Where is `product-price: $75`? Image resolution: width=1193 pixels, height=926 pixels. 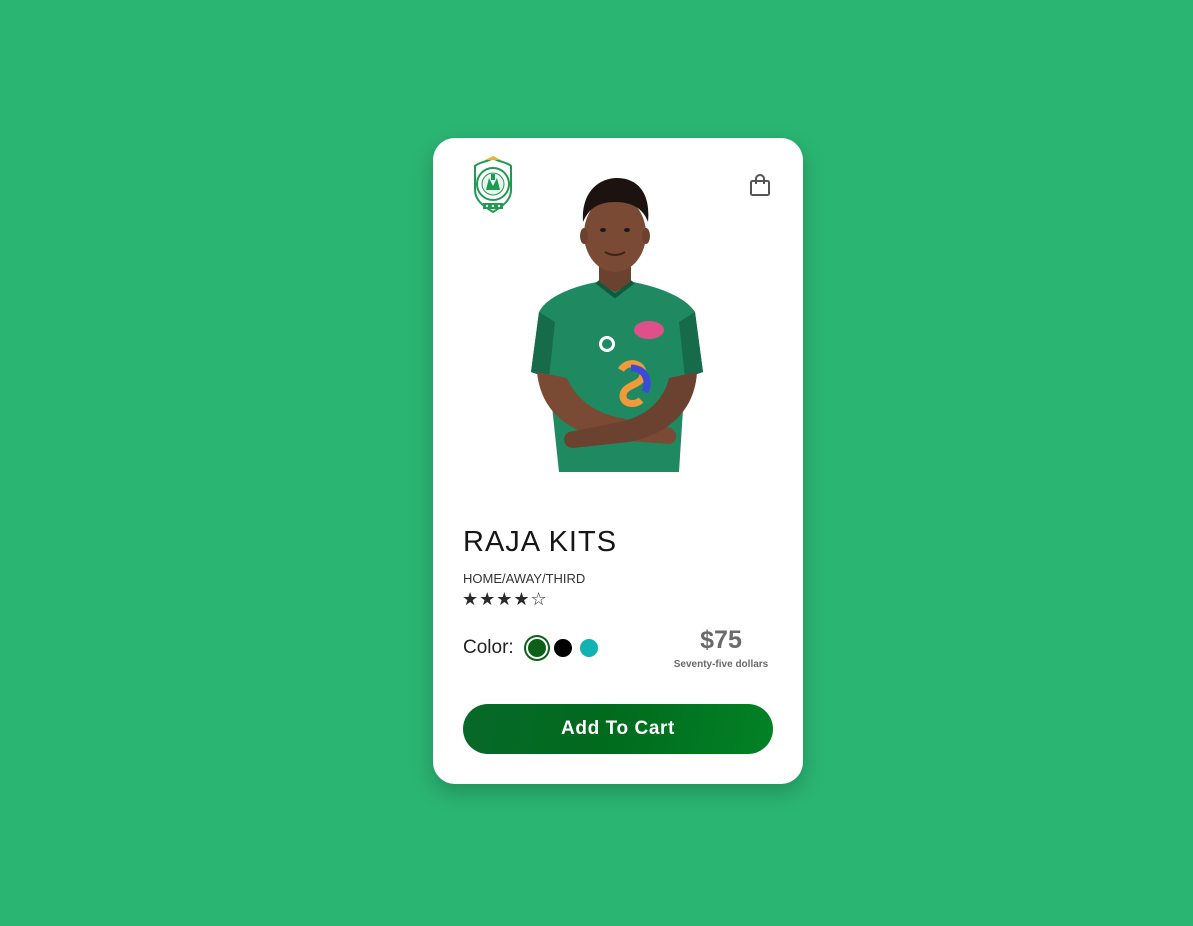
product-price: $75 is located at coordinates (721, 640).